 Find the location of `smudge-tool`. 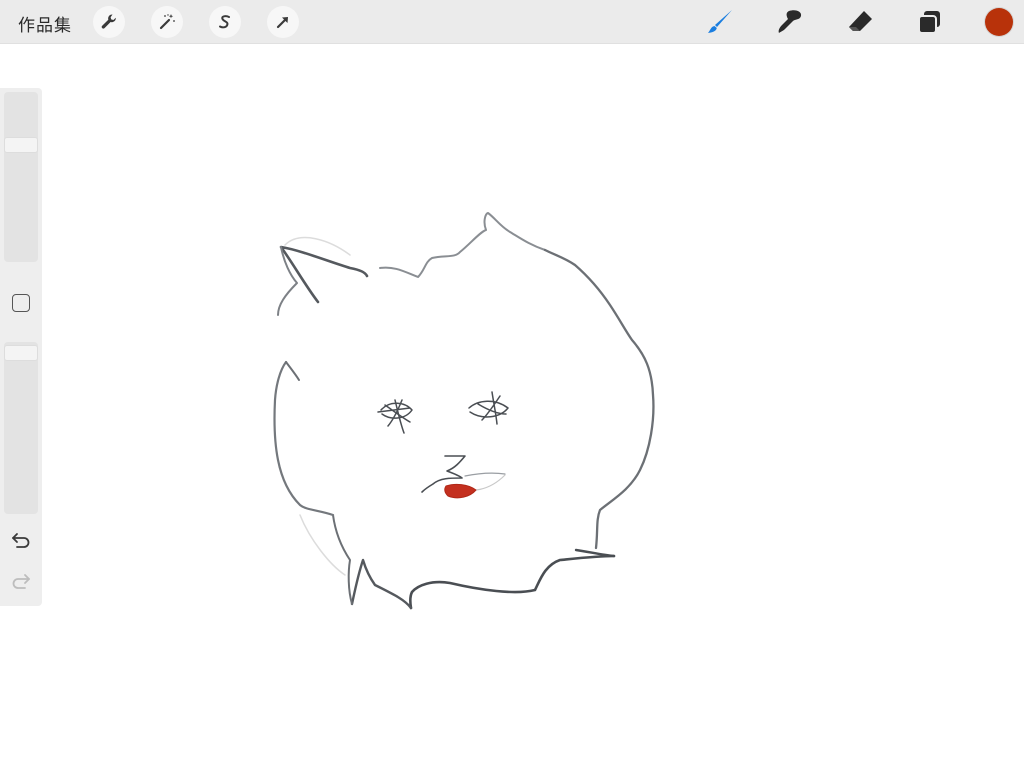

smudge-tool is located at coordinates (790, 22).